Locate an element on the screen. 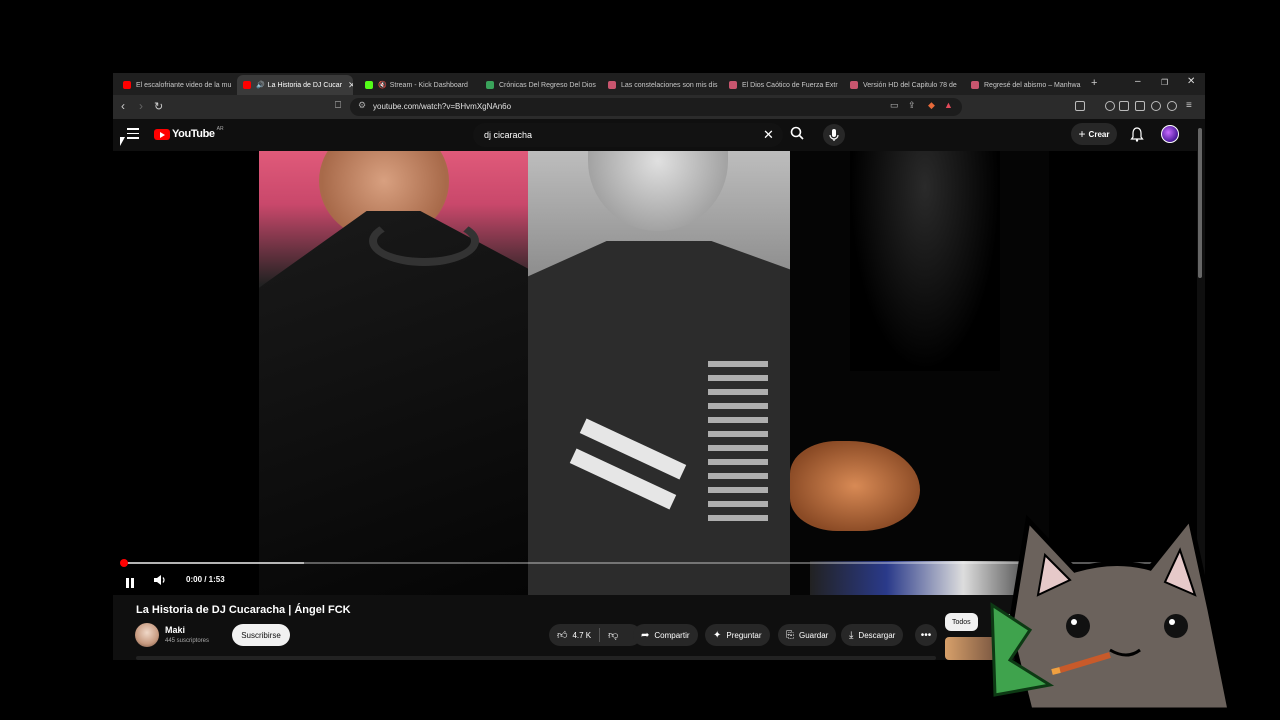 Image resolution: width=1280 pixels, height=720 pixels. tab-label: Regresé del abismo – Manhwa is located at coordinates (1032, 85).